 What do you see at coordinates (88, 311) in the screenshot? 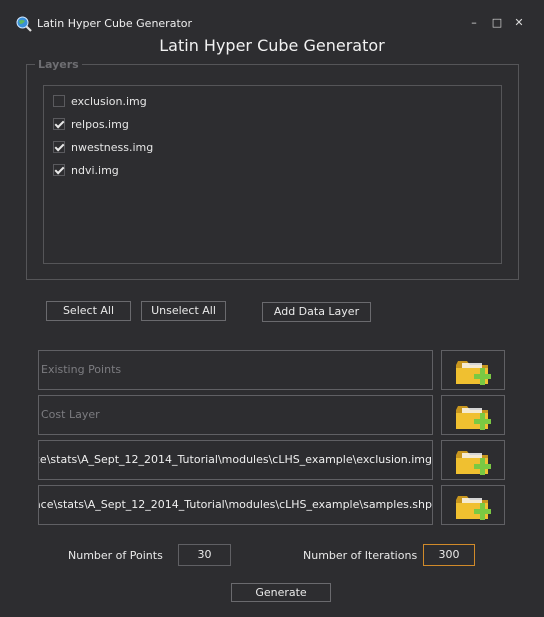
I see `select-all-button: Select All` at bounding box center [88, 311].